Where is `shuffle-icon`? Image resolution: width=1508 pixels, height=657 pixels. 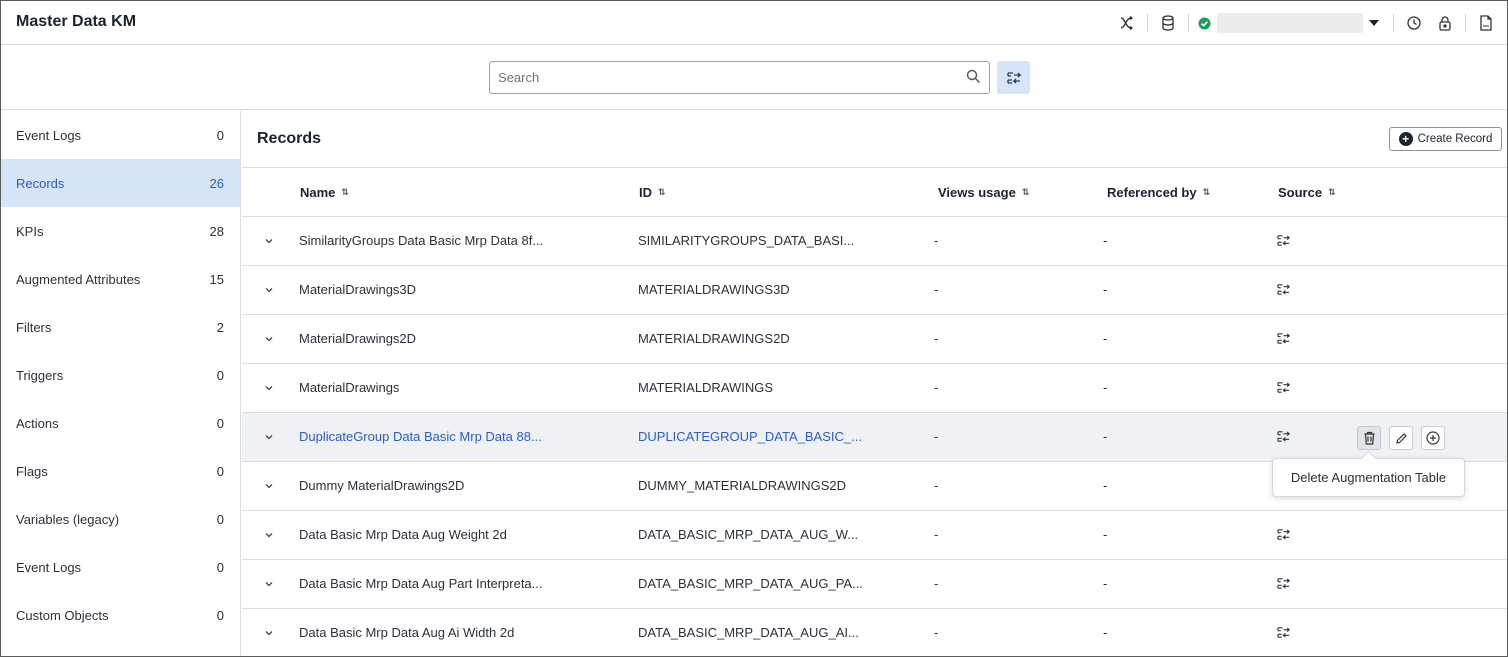 shuffle-icon is located at coordinates (1127, 23).